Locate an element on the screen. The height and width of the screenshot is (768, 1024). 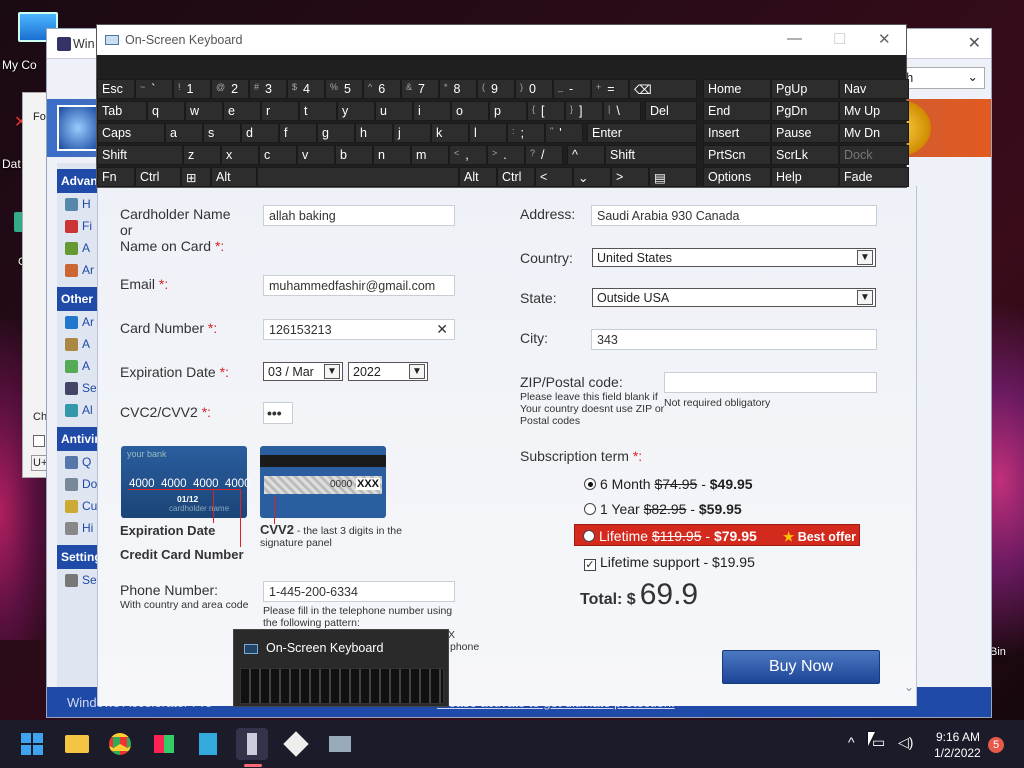
key-`: ~ ` is located at coordinates (154, 89).